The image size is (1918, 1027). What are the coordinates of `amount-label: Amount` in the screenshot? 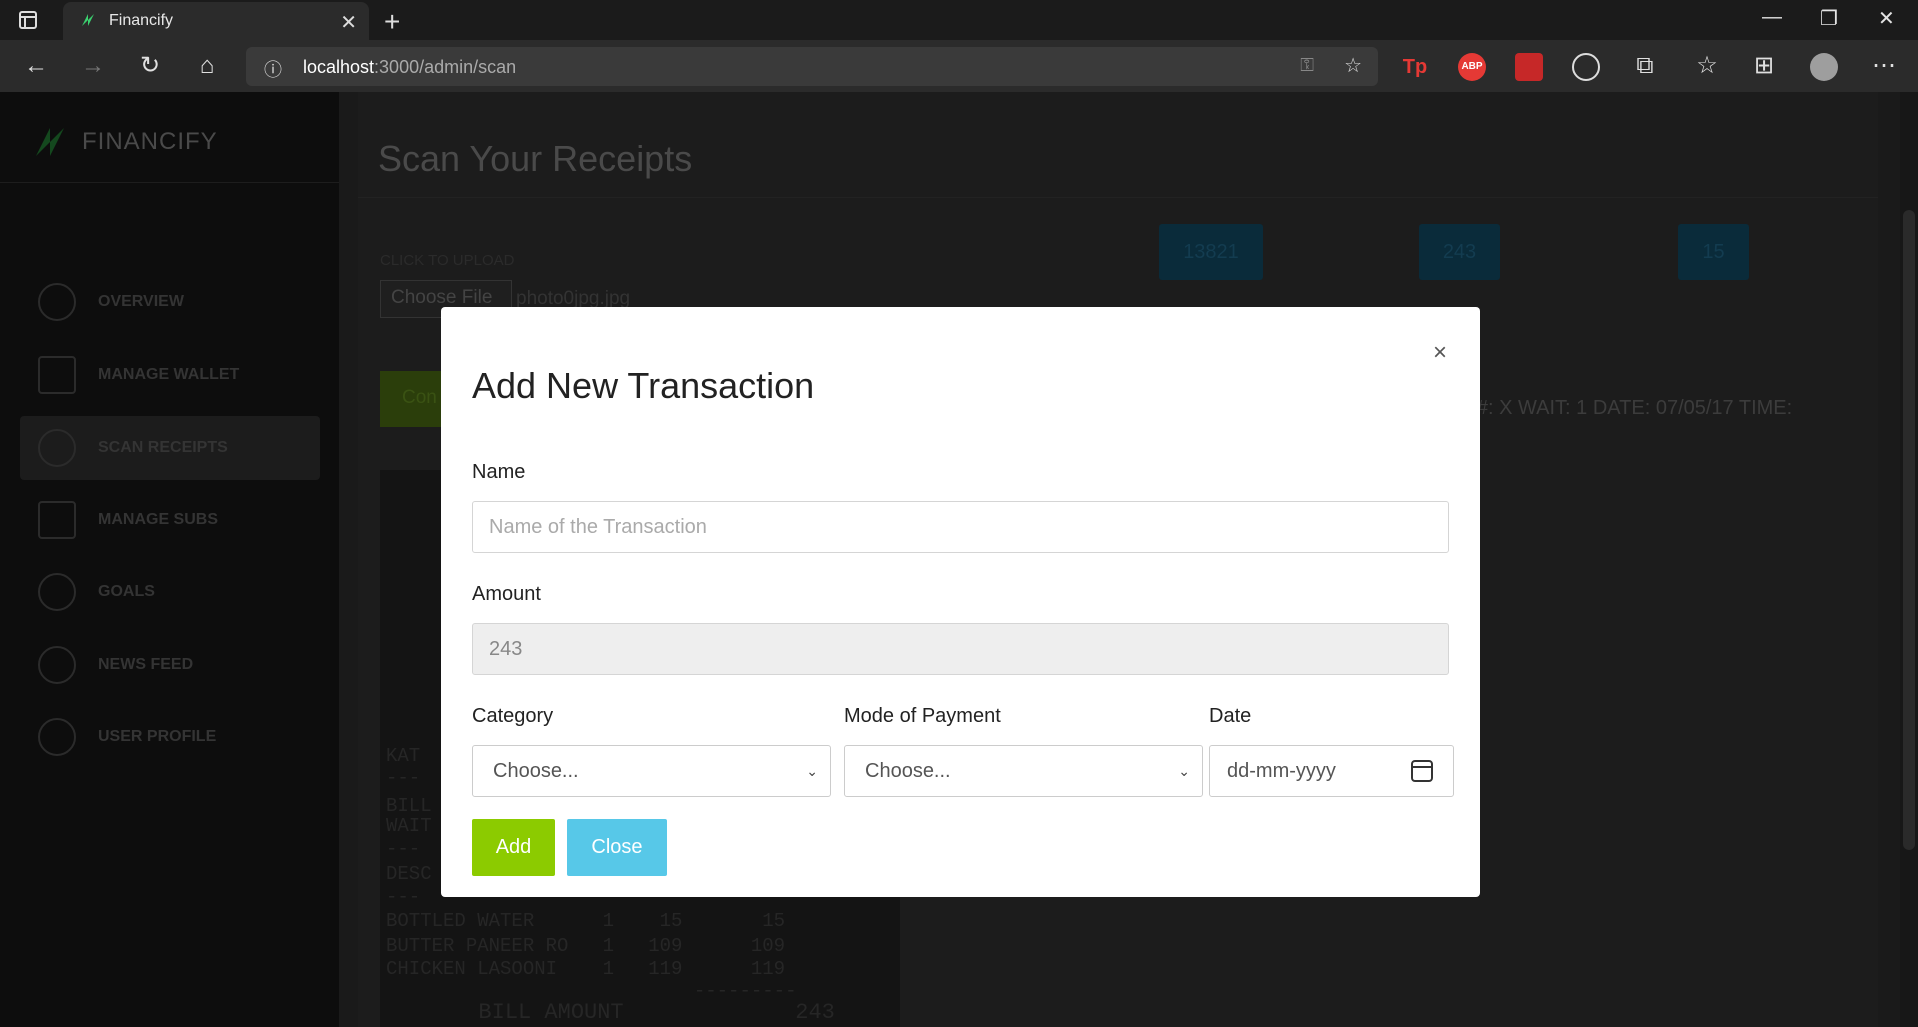 It's located at (506, 594).